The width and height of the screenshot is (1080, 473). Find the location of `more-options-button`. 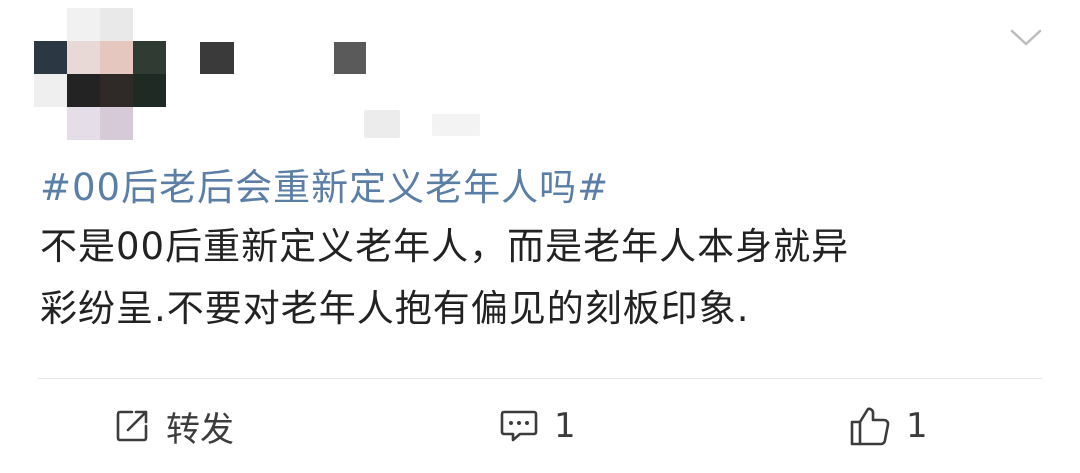

more-options-button is located at coordinates (1026, 37).